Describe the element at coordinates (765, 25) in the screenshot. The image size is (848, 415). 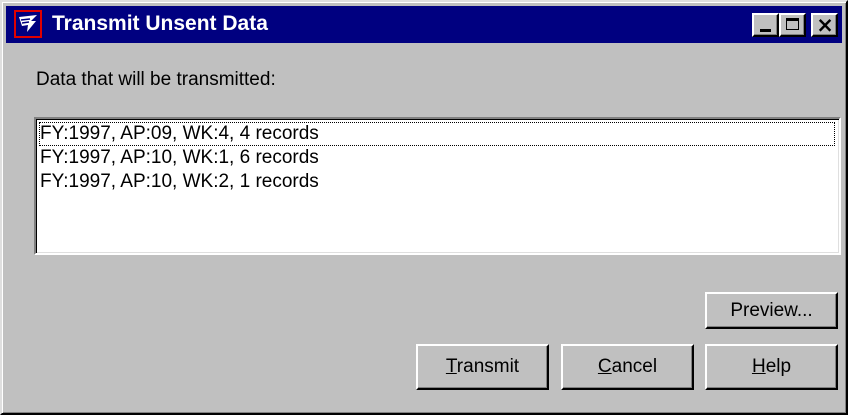
I see `minimize-button` at that location.